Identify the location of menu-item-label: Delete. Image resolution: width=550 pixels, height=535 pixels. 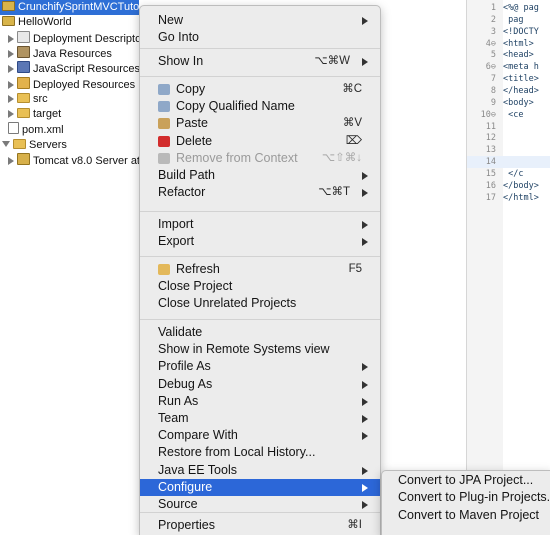
(194, 140).